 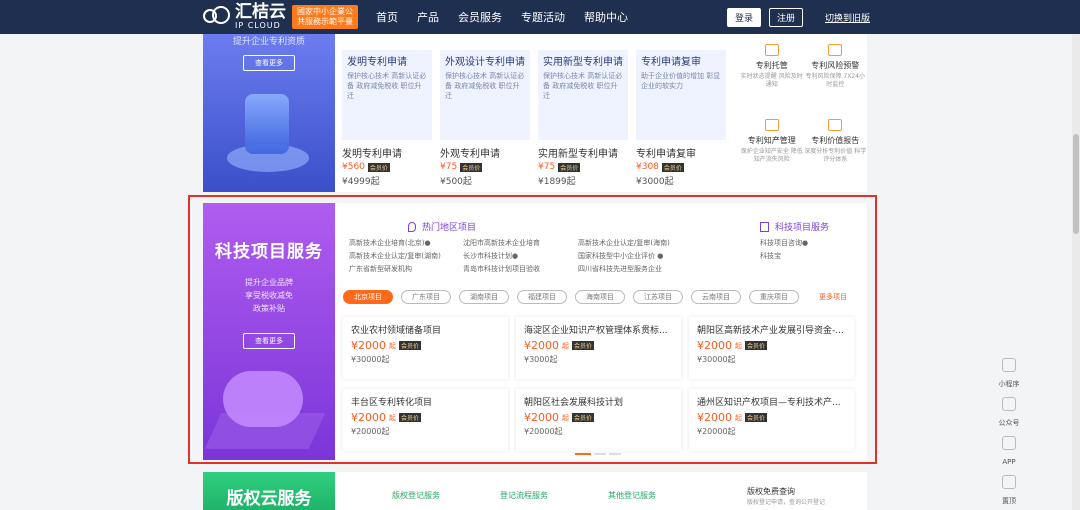 I want to click on service-item: 专利托管实时状态提醒 风险及时通知, so click(x=772, y=77).